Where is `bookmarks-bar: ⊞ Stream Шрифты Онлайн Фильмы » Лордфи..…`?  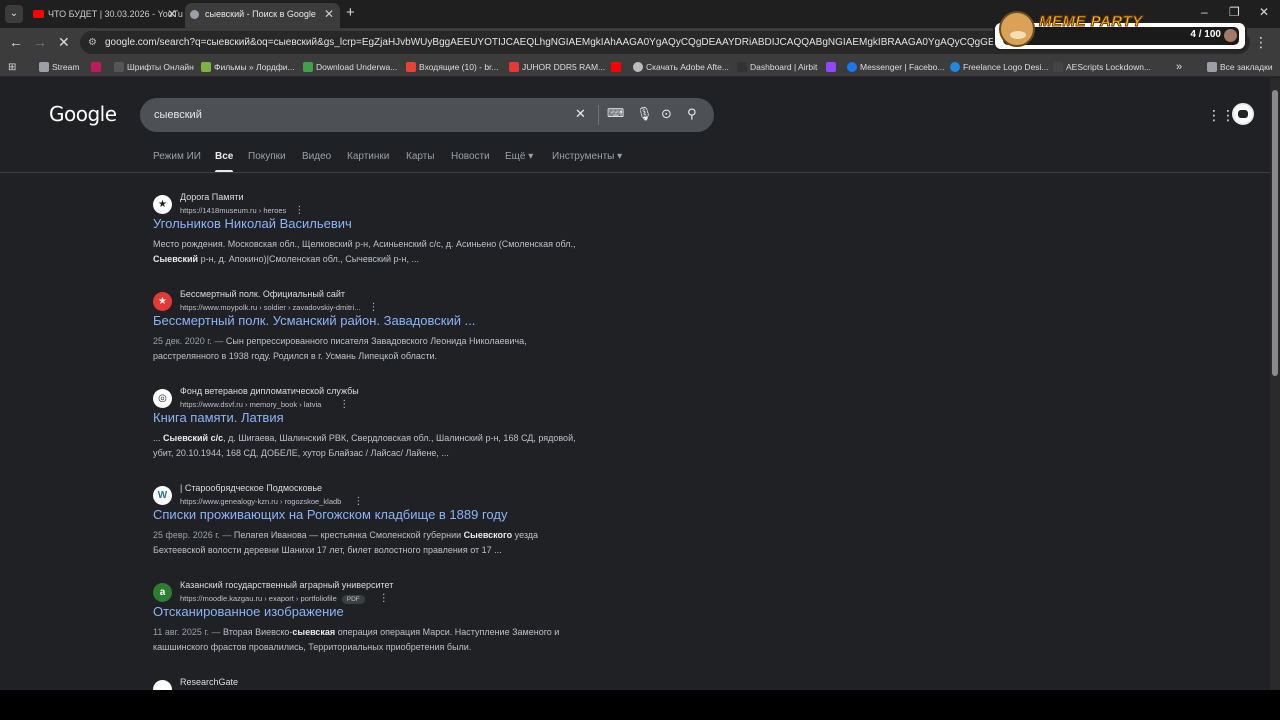 bookmarks-bar: ⊞ Stream Шрифты Онлайн Фильмы » Лордфи..… is located at coordinates (640, 67).